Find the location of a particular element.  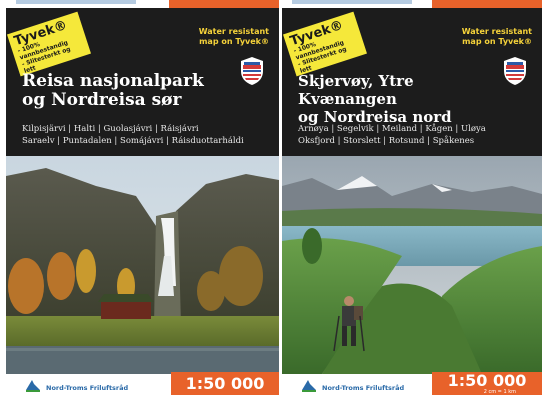

calazo-shield-icon is located at coordinates (252, 71).